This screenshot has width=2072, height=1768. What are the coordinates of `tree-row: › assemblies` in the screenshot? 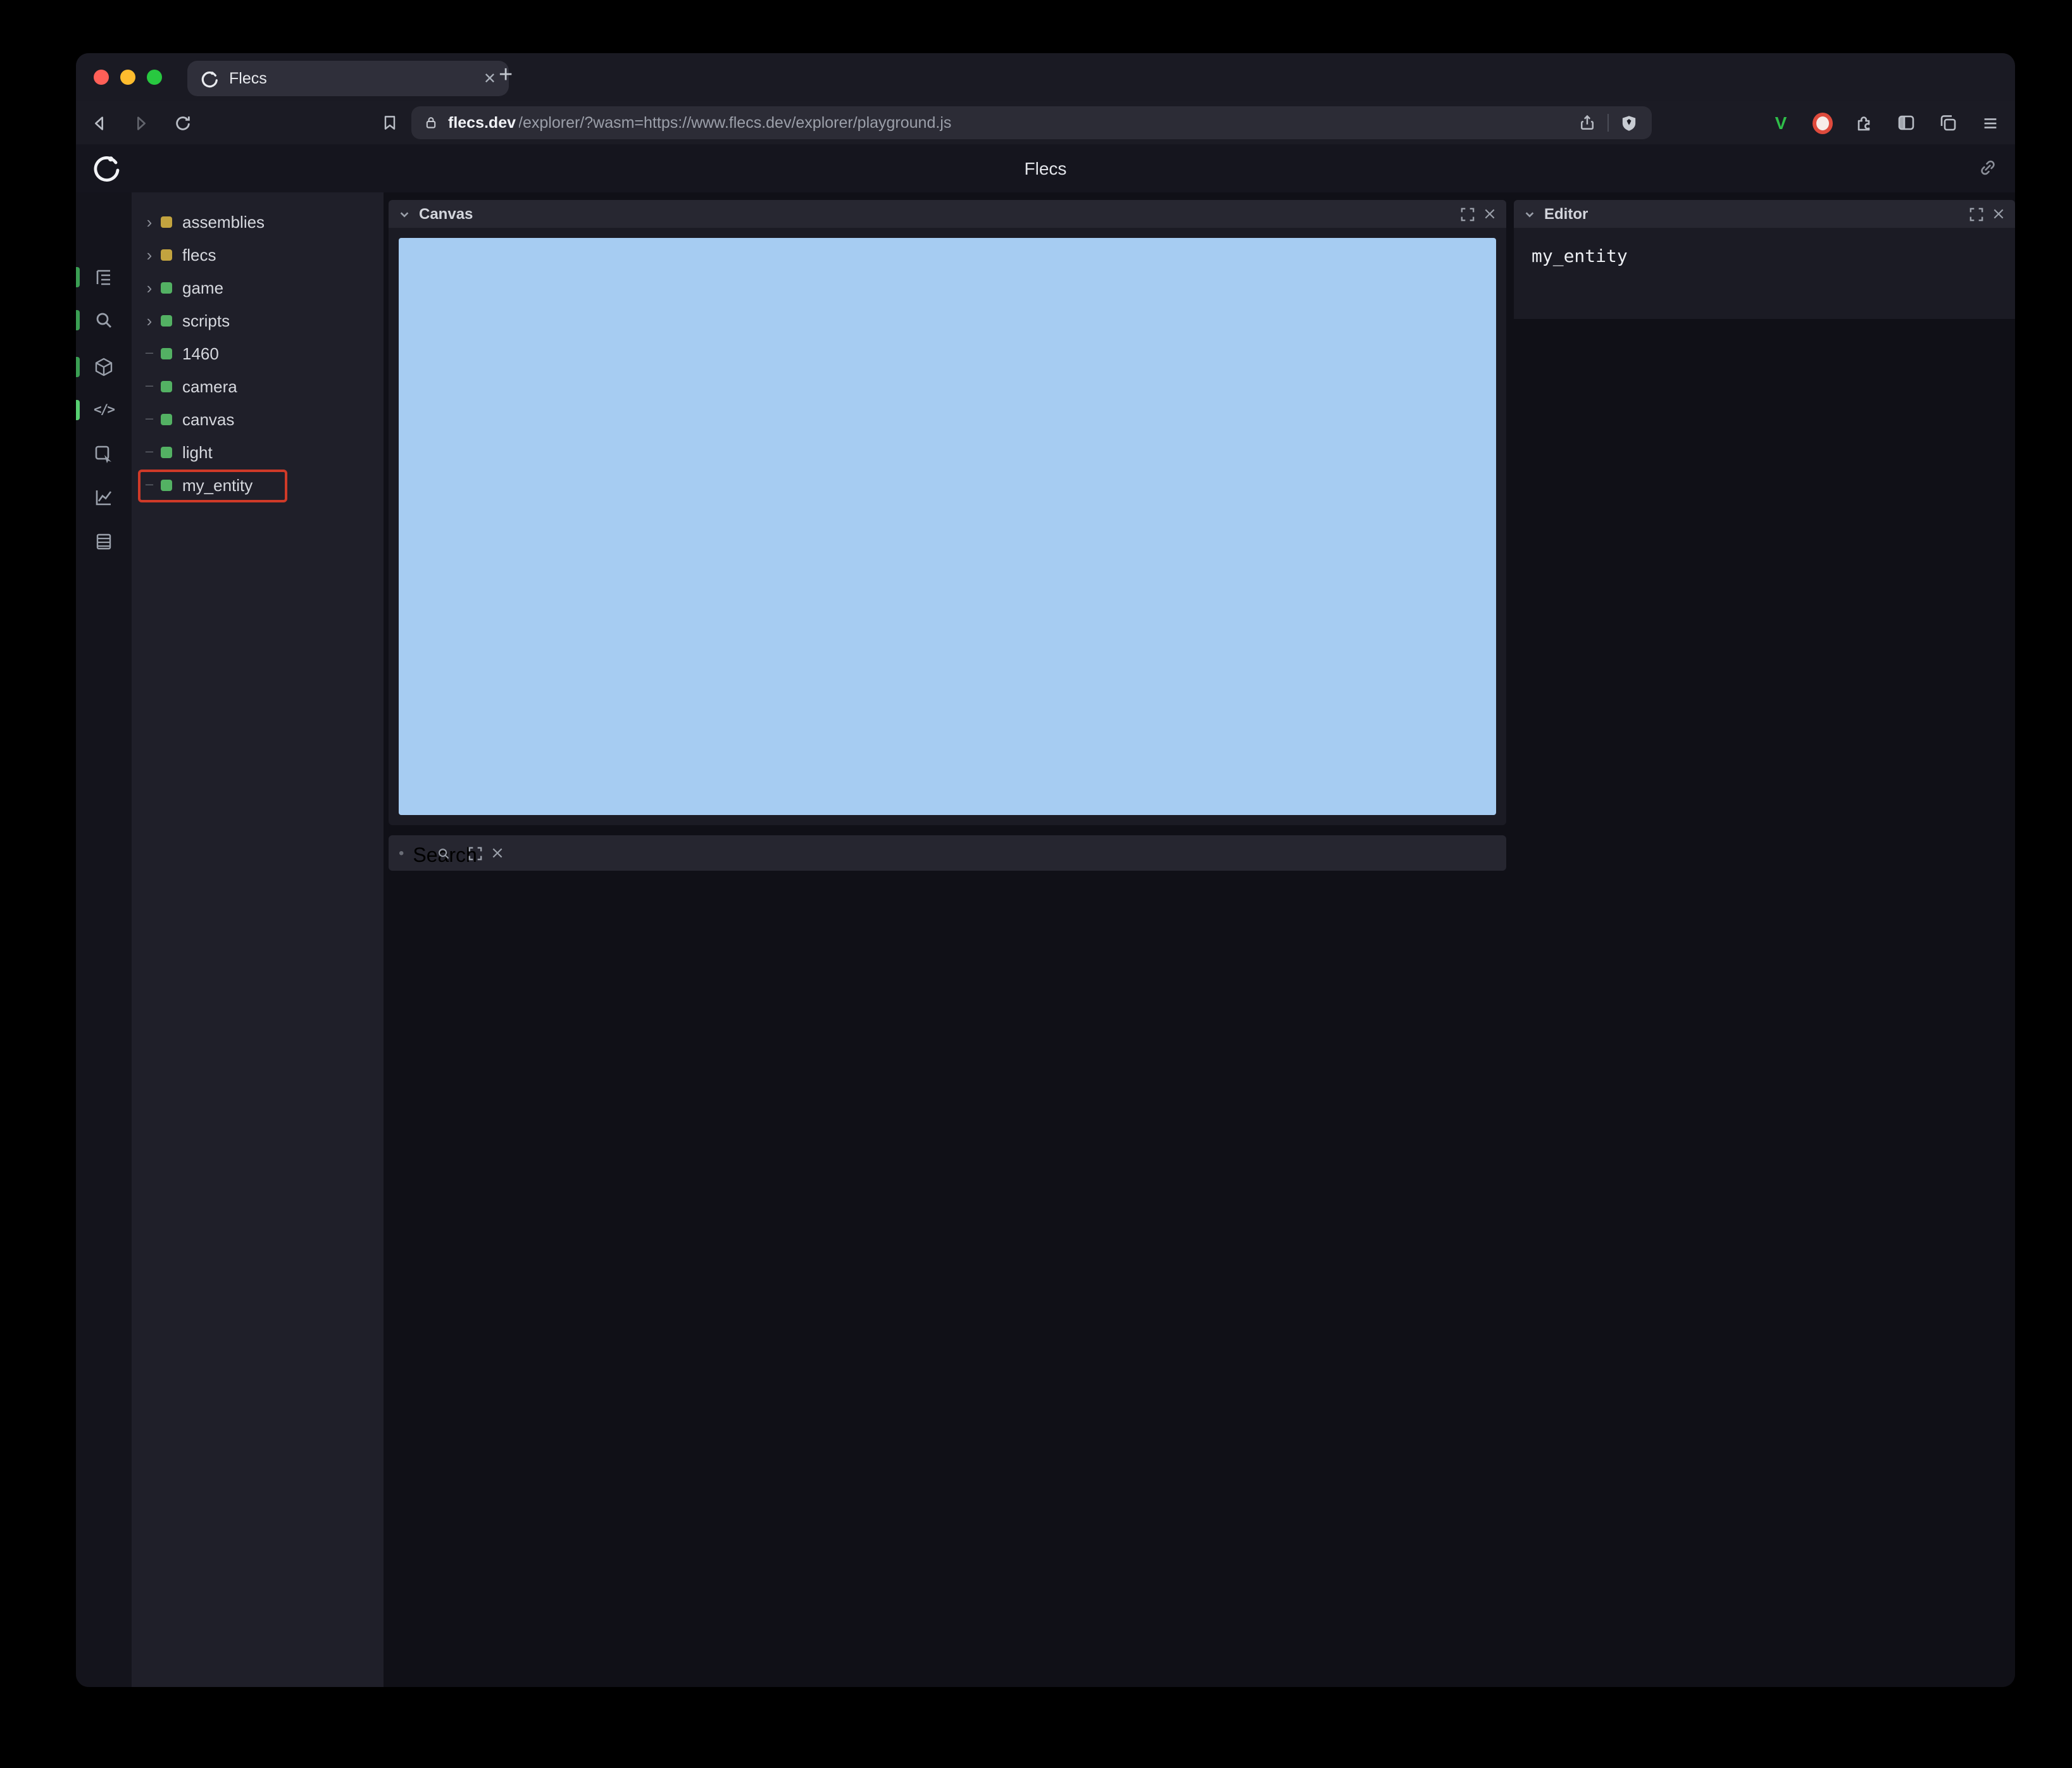 It's located at (258, 221).